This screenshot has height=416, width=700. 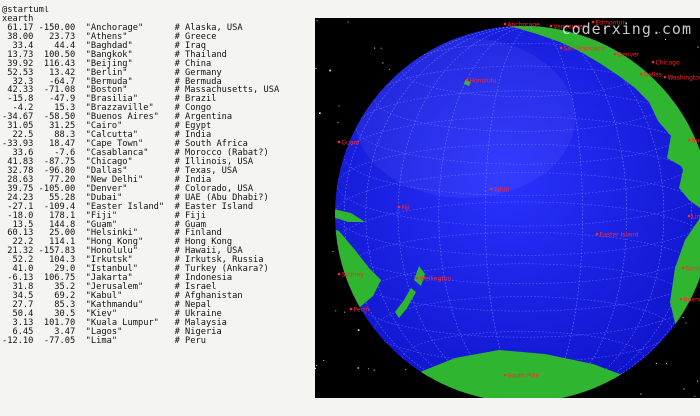 What do you see at coordinates (26, 10) in the screenshot?
I see `code-line-startuml: @startuml` at bounding box center [26, 10].